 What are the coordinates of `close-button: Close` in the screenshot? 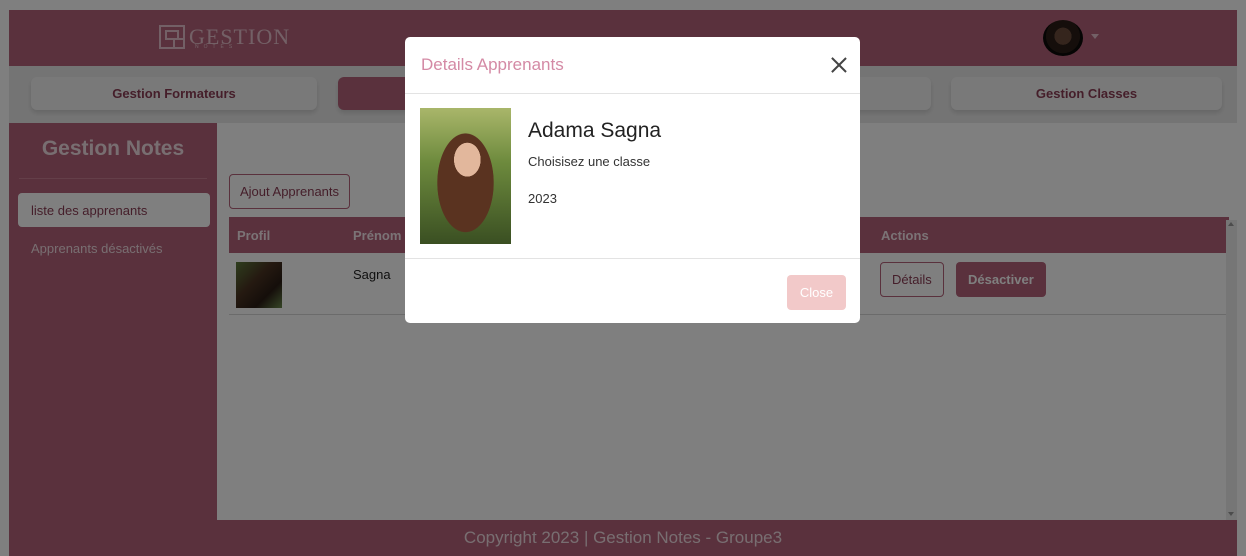 It's located at (816, 292).